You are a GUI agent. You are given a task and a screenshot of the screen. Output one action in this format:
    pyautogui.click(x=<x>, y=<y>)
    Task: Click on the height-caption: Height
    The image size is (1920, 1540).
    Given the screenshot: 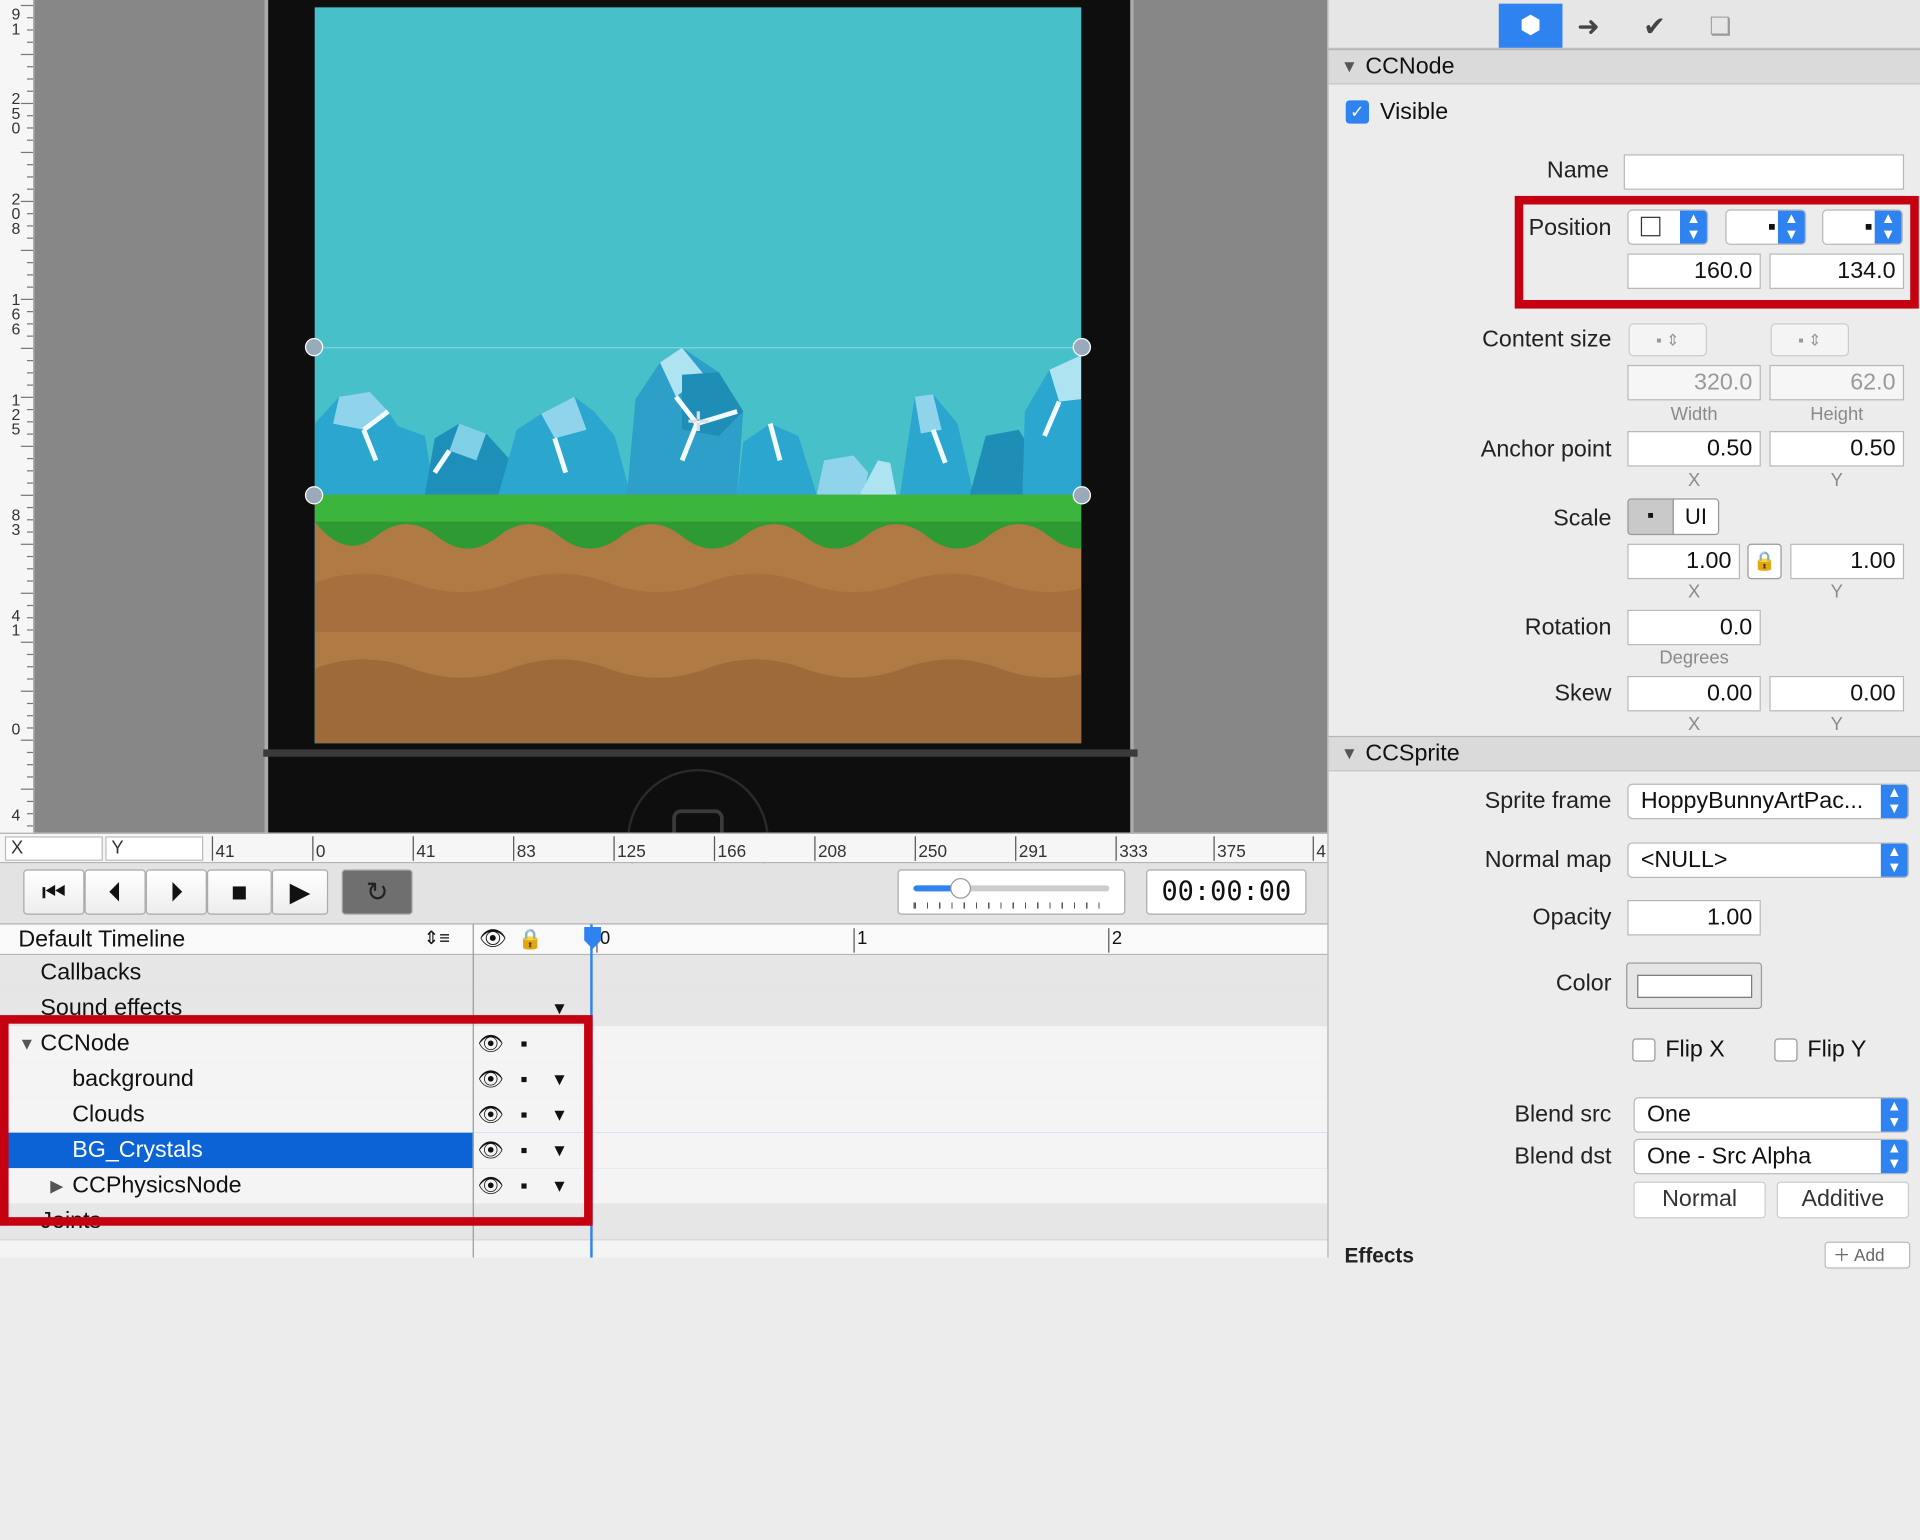 What is the action you would take?
    pyautogui.click(x=1837, y=414)
    